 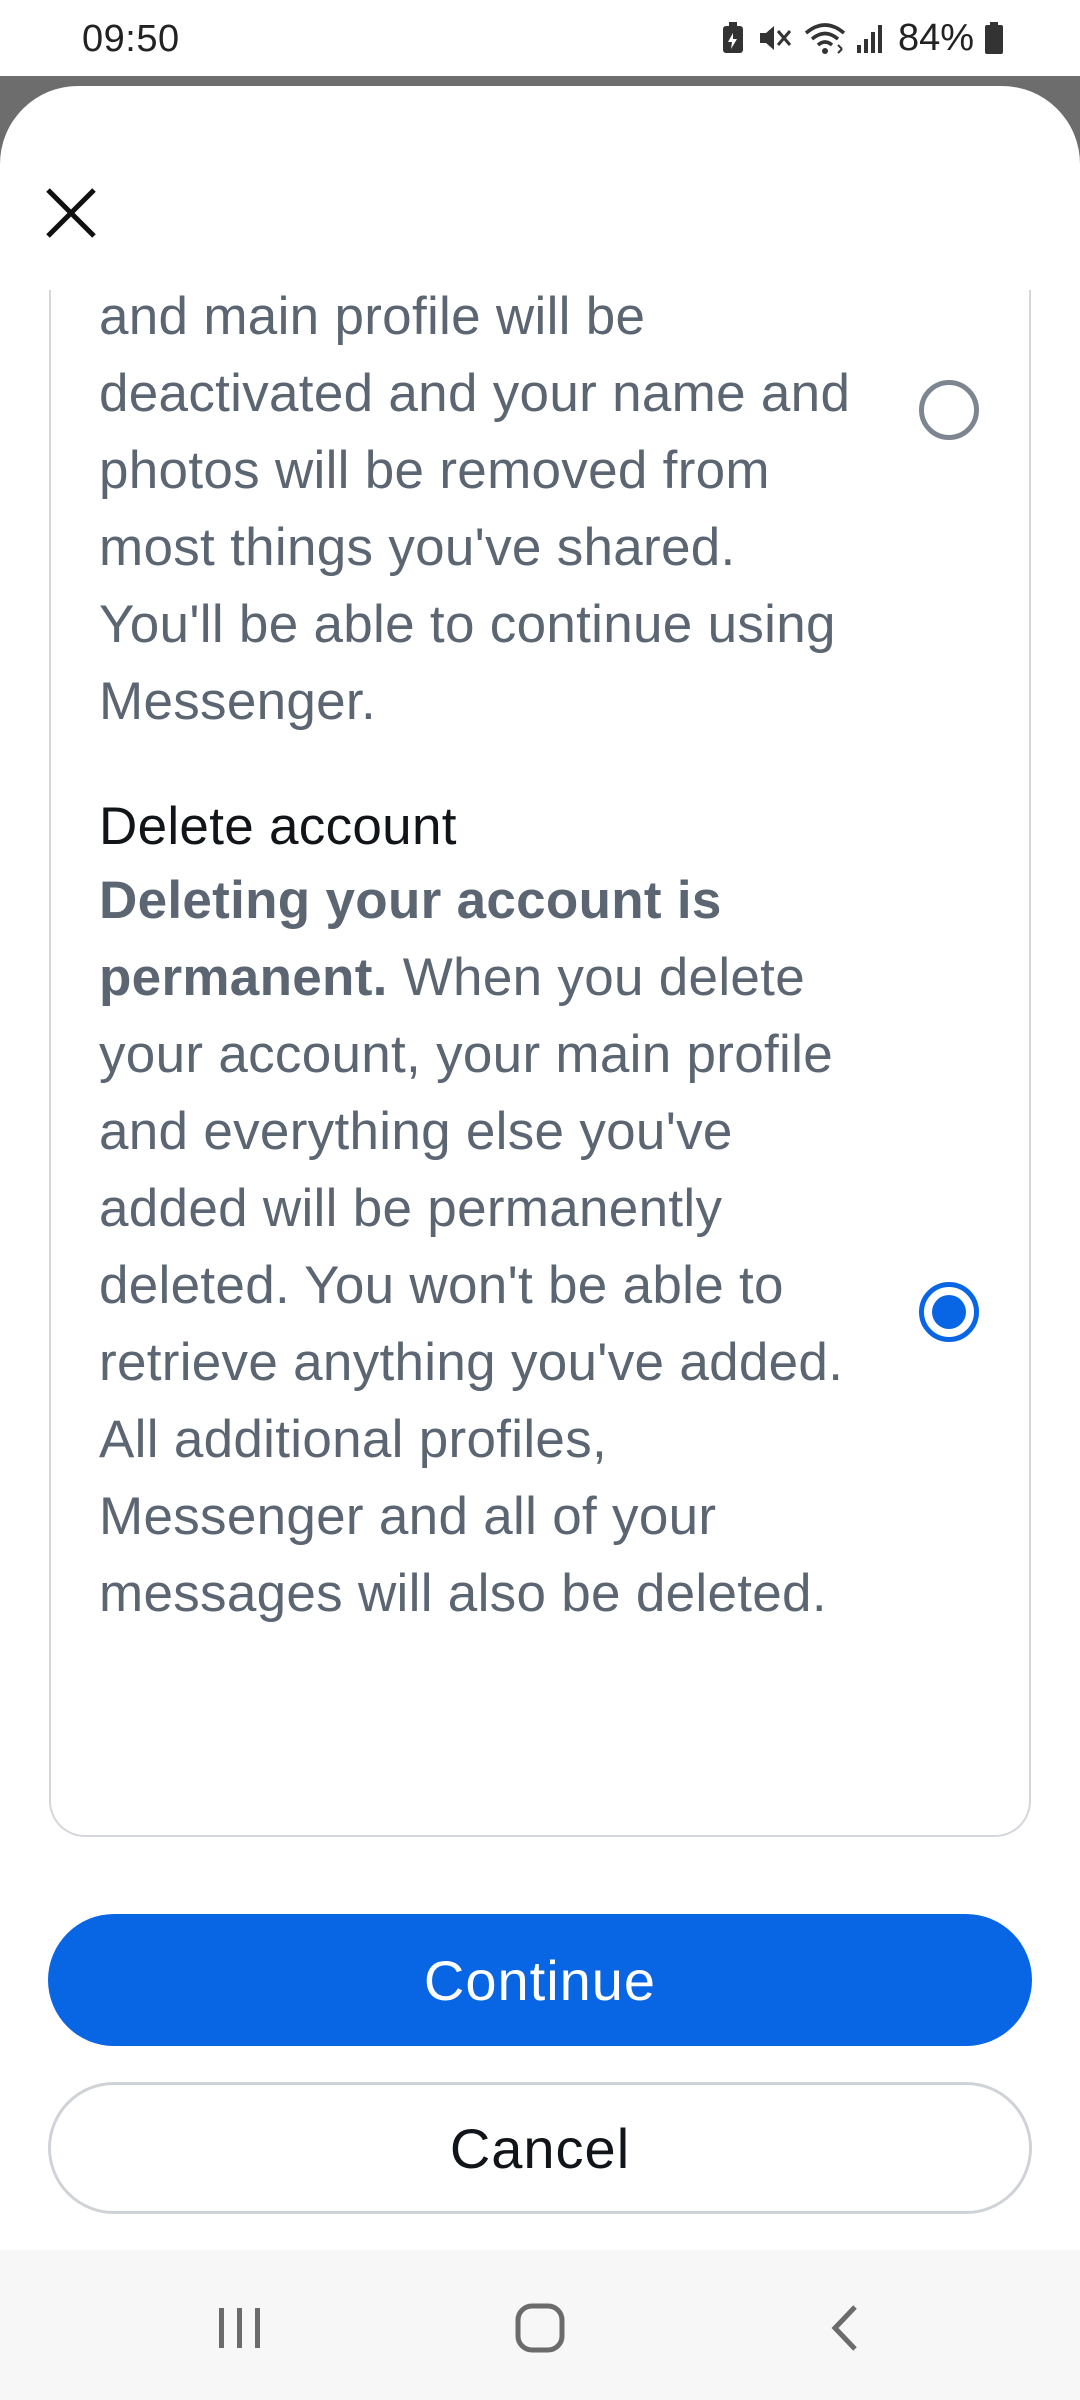 What do you see at coordinates (131, 39) in the screenshot?
I see `status-time: 09:50` at bounding box center [131, 39].